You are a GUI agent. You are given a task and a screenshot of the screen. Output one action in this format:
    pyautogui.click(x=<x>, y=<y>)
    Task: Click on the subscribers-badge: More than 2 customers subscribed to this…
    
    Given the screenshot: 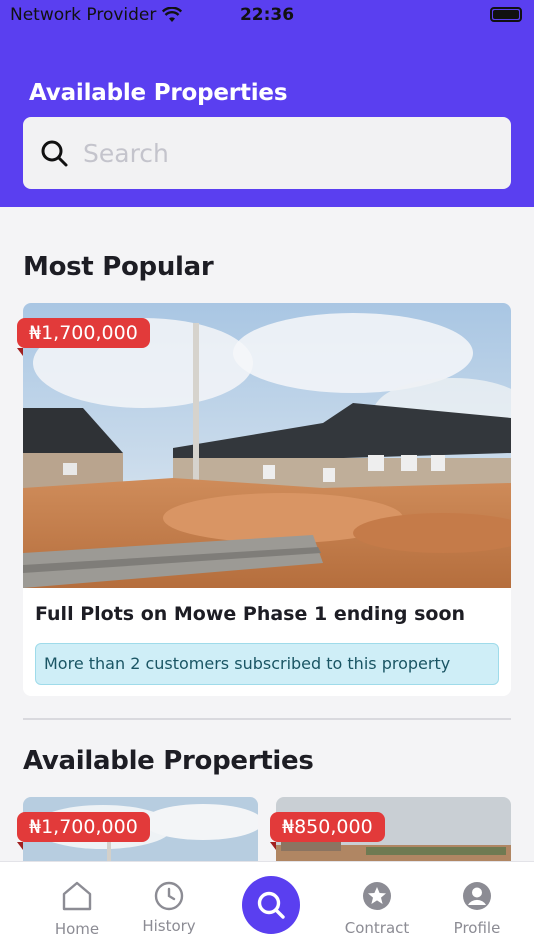 What is the action you would take?
    pyautogui.click(x=267, y=664)
    